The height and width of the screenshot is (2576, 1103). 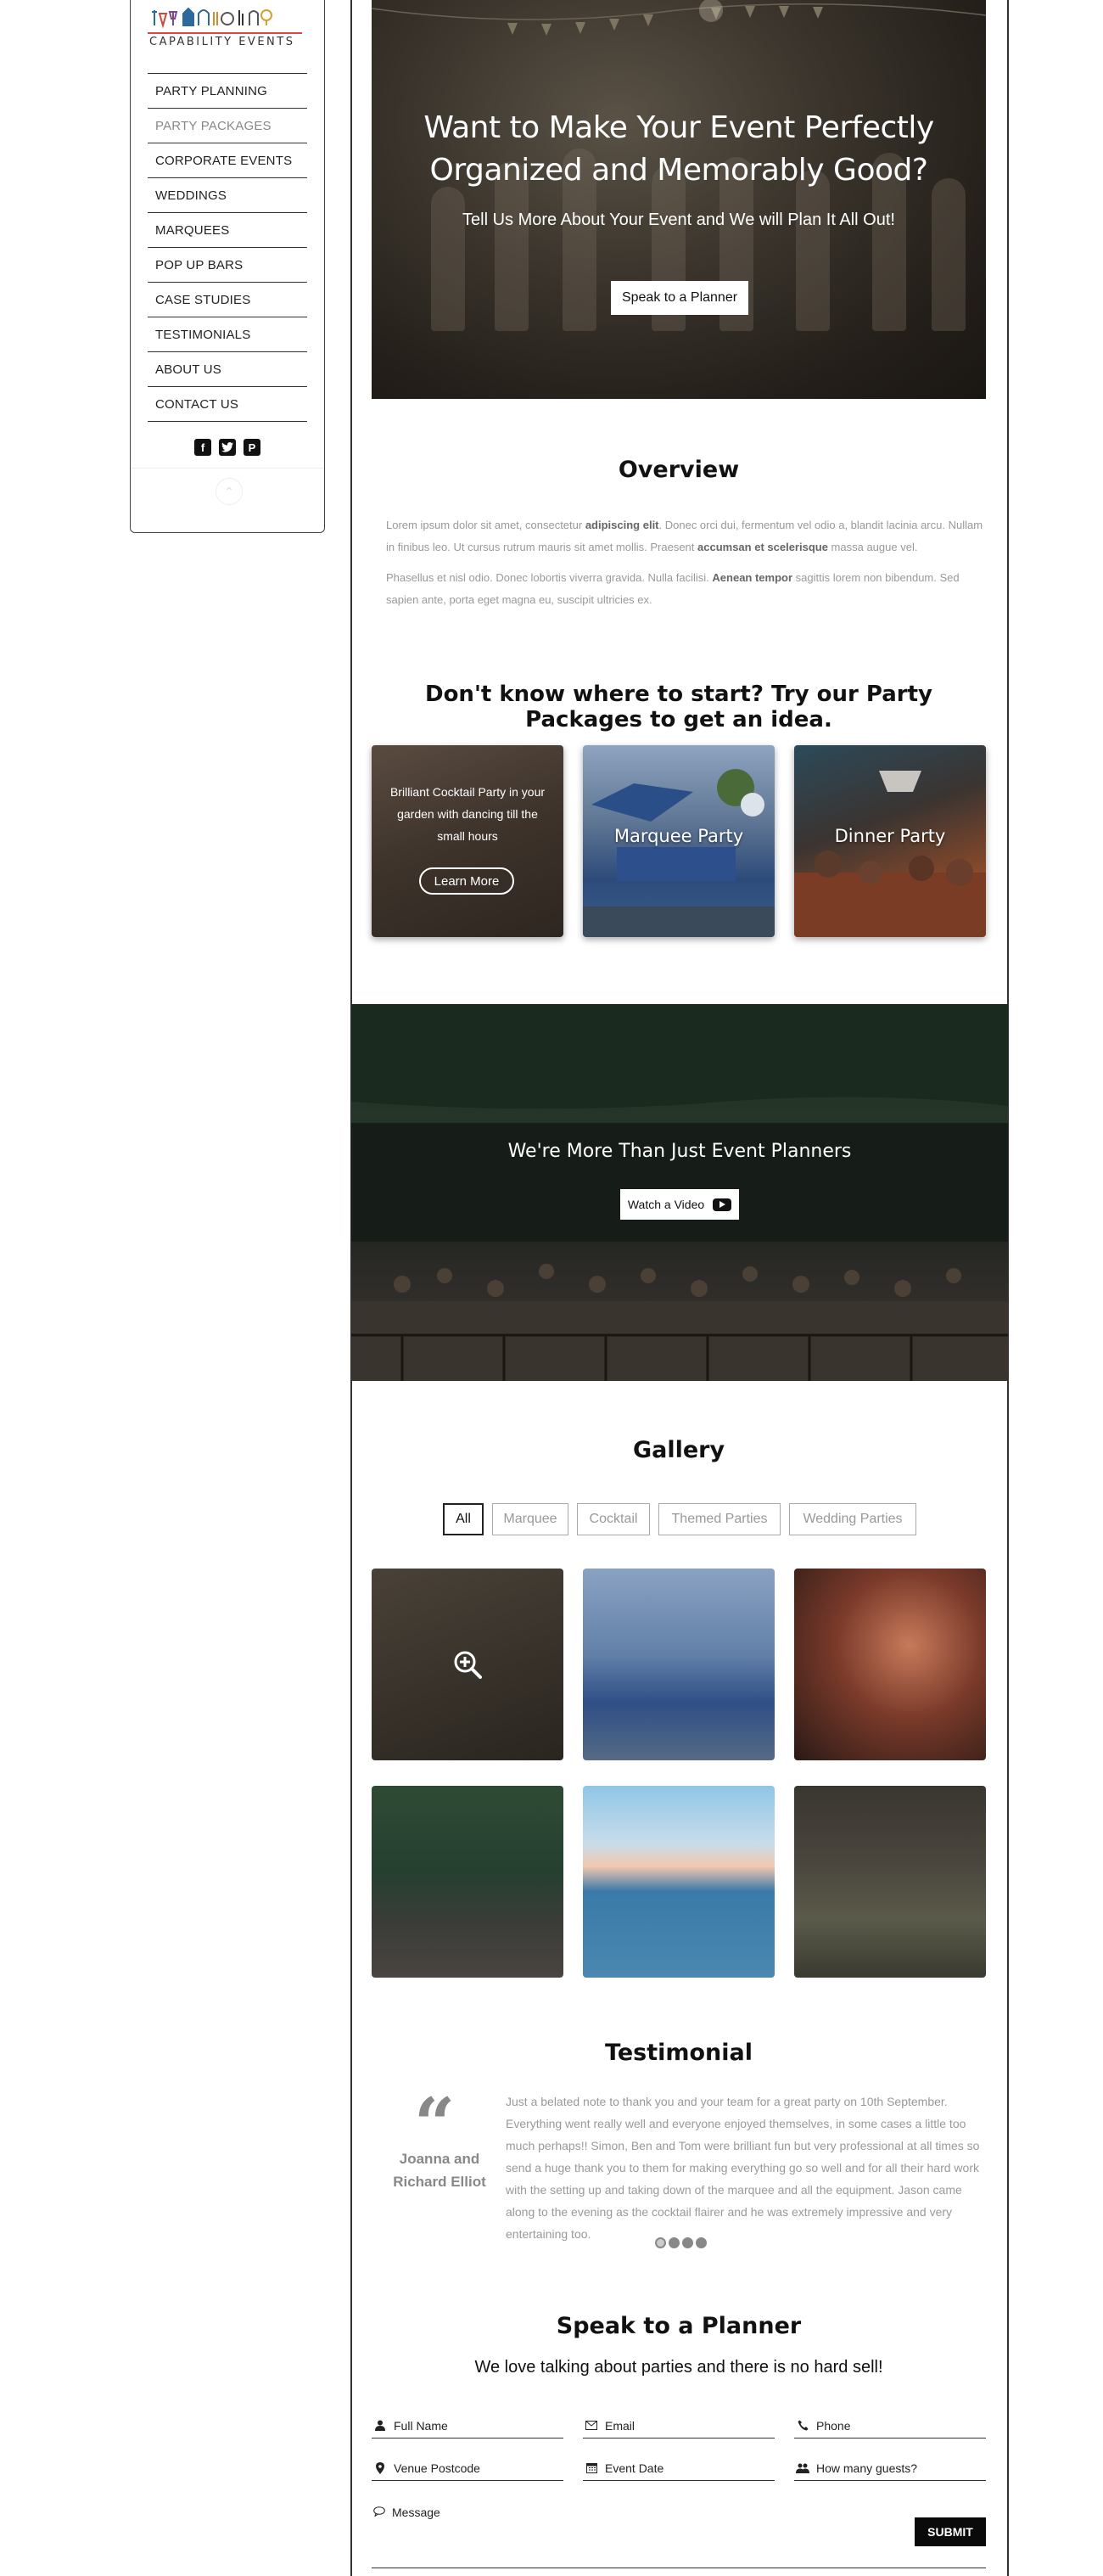 What do you see at coordinates (530, 1519) in the screenshot?
I see `filter-marquee: Marquee` at bounding box center [530, 1519].